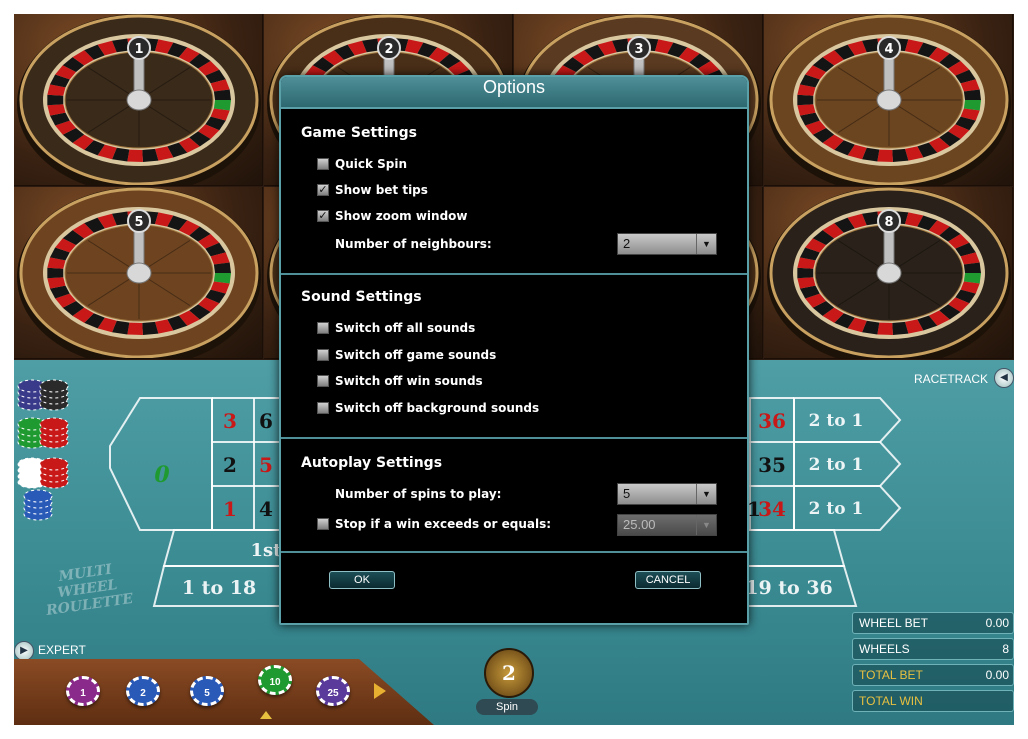  I want to click on wheel-graphic: 8, so click(889, 272).